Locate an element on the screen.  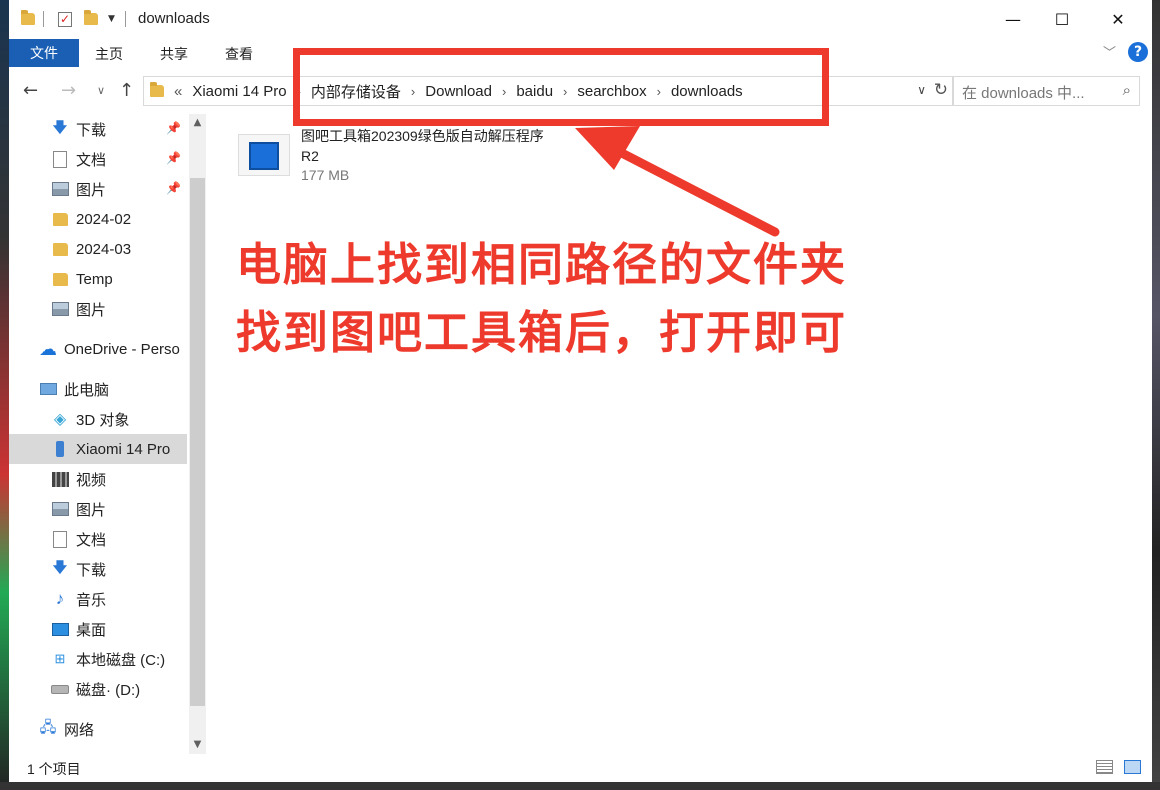
annotation-text-line1: 电脑上找到相同路径的文件夹 is located at coordinates (542, 264).